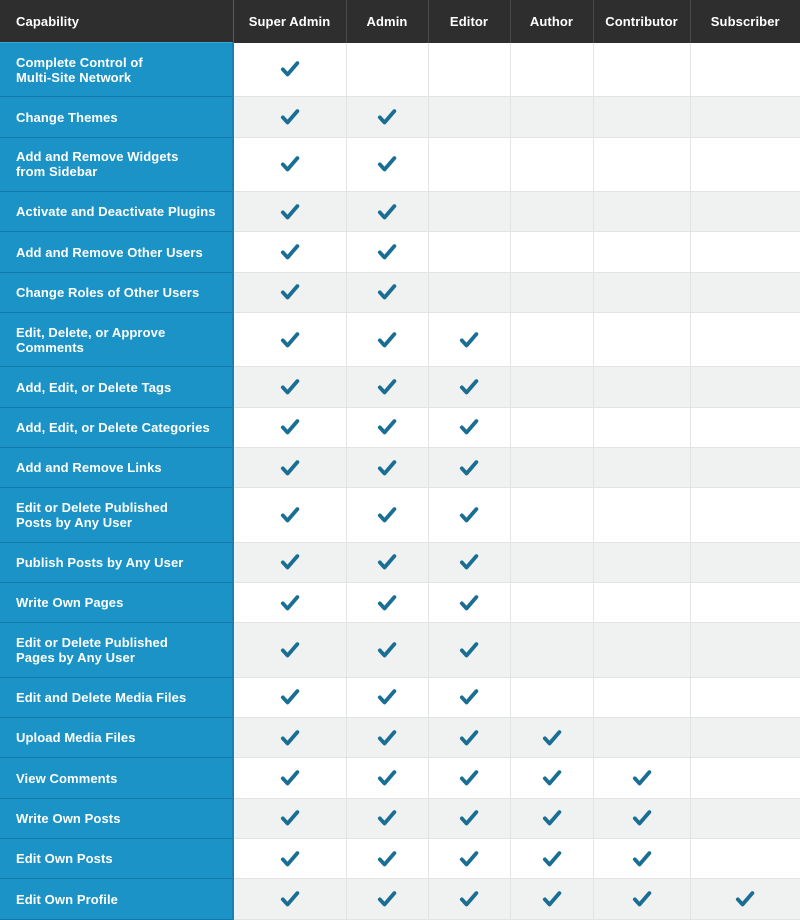 The image size is (800, 920). I want to click on column-header-contributor: Contributor, so click(642, 21).